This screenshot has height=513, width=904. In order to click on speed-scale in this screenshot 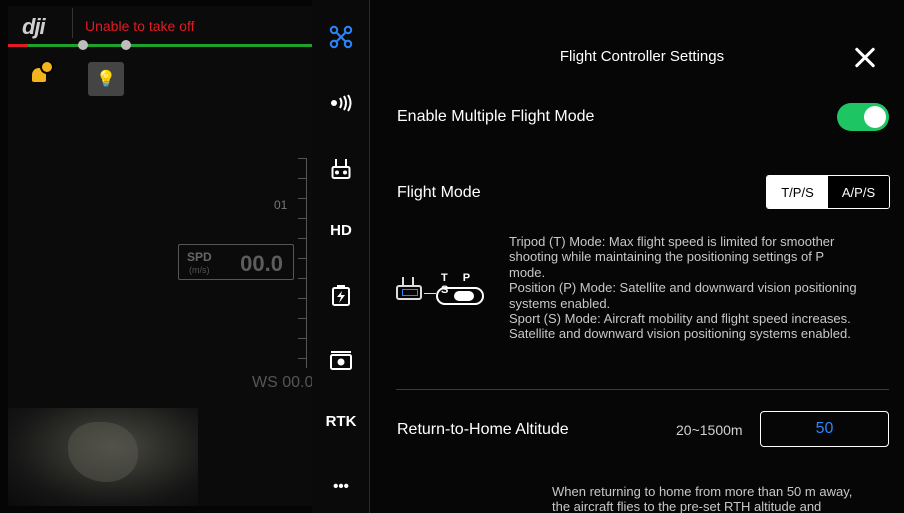, I will do `click(301, 263)`.